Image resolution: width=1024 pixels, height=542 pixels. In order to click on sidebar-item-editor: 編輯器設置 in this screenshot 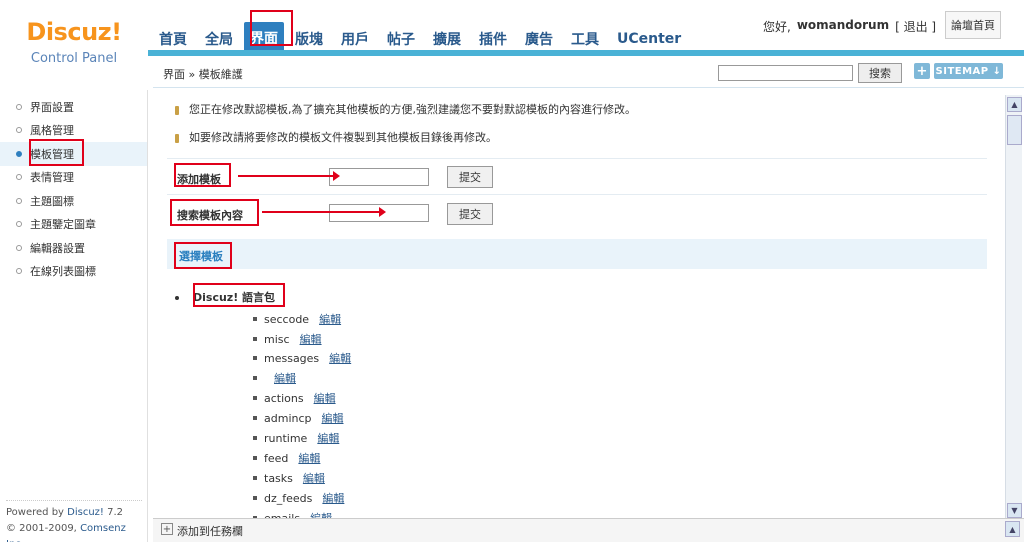, I will do `click(73, 248)`.